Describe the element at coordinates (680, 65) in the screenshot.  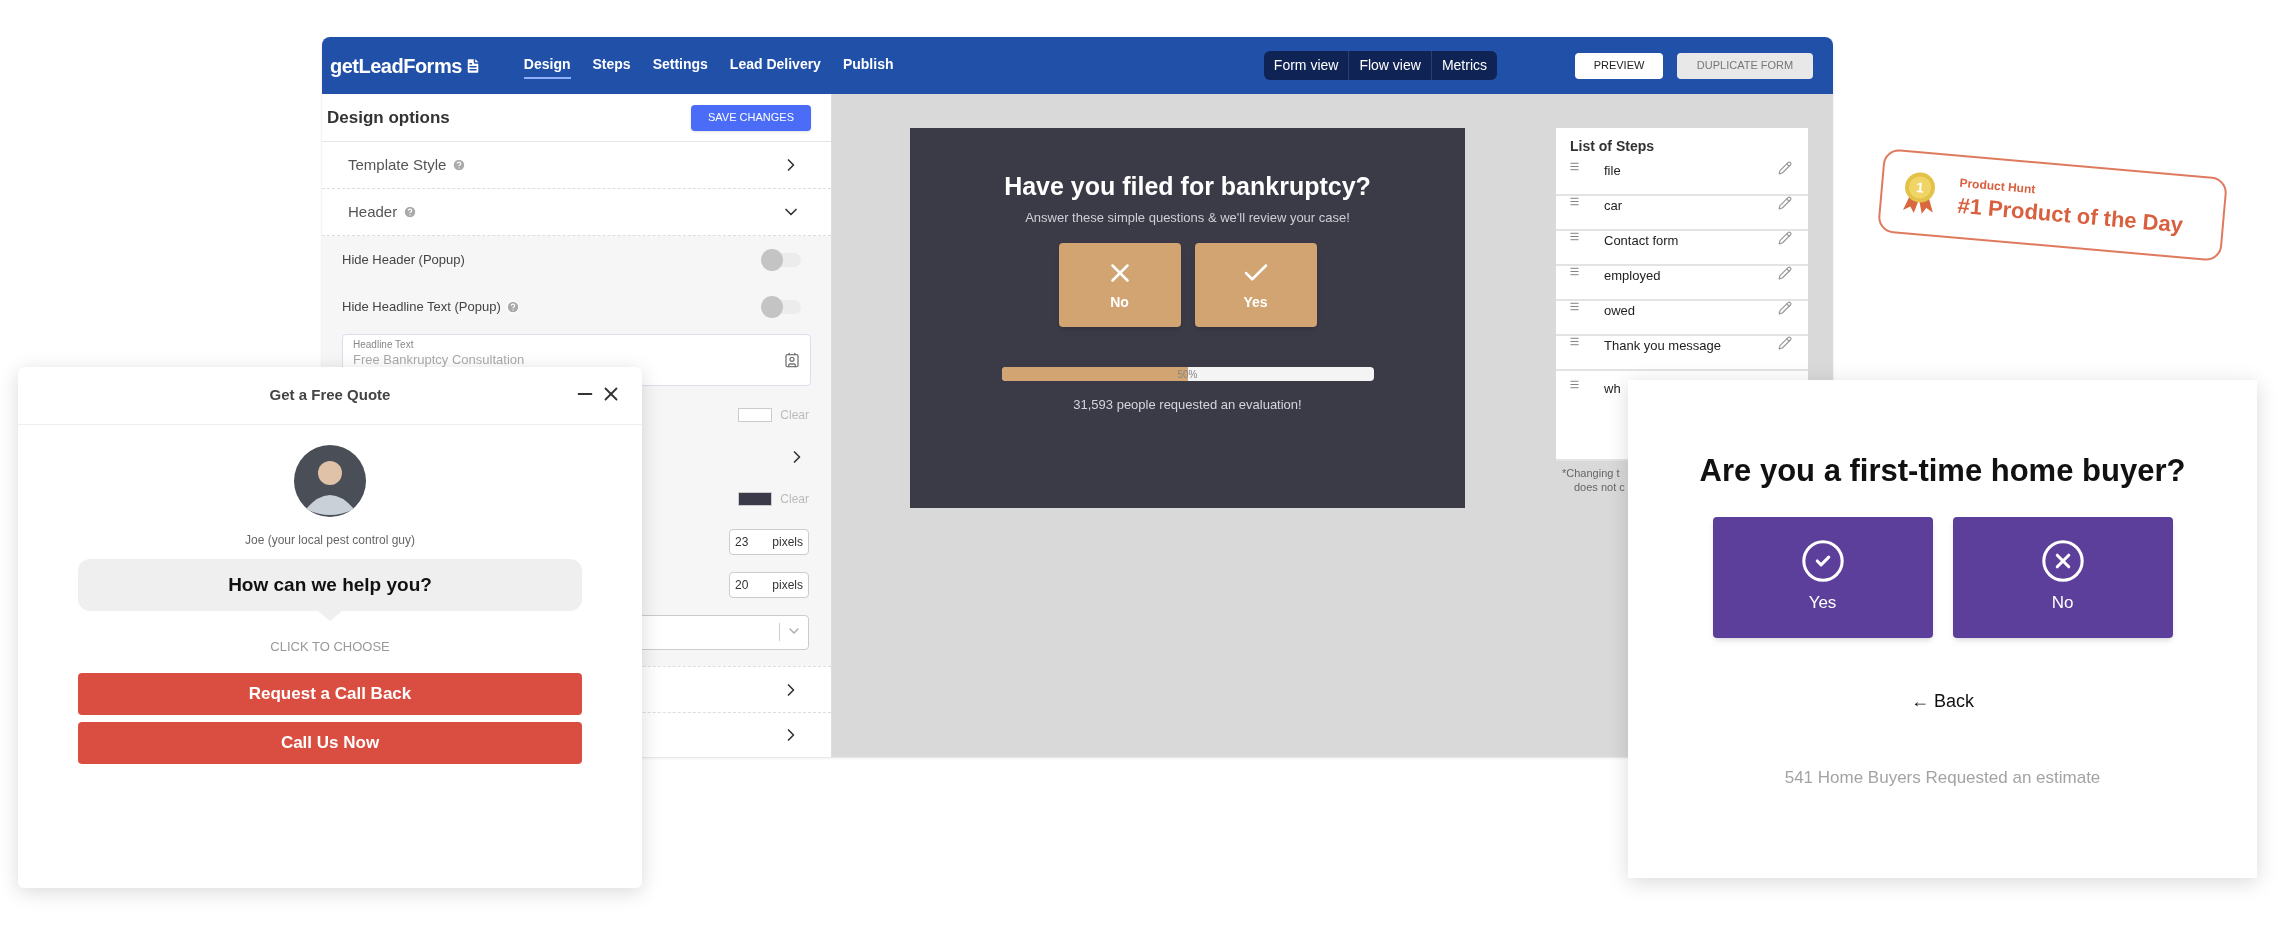
I see `nav-tab: Settings` at that location.